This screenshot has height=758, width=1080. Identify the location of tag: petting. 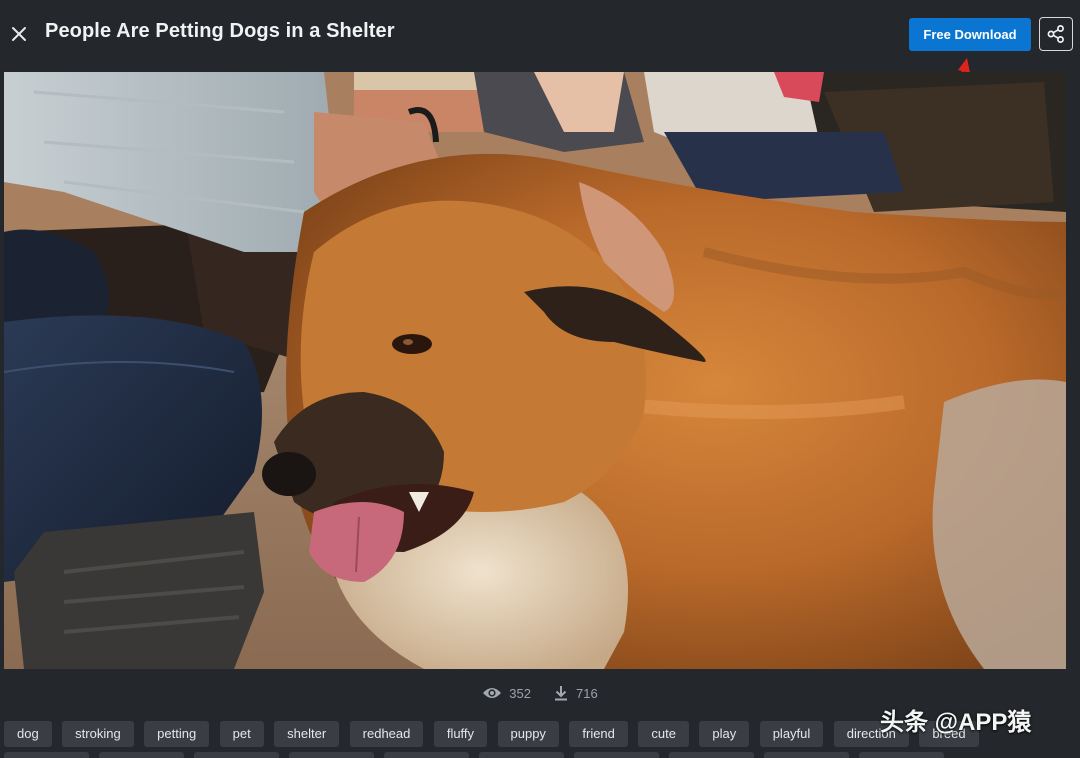
(177, 734).